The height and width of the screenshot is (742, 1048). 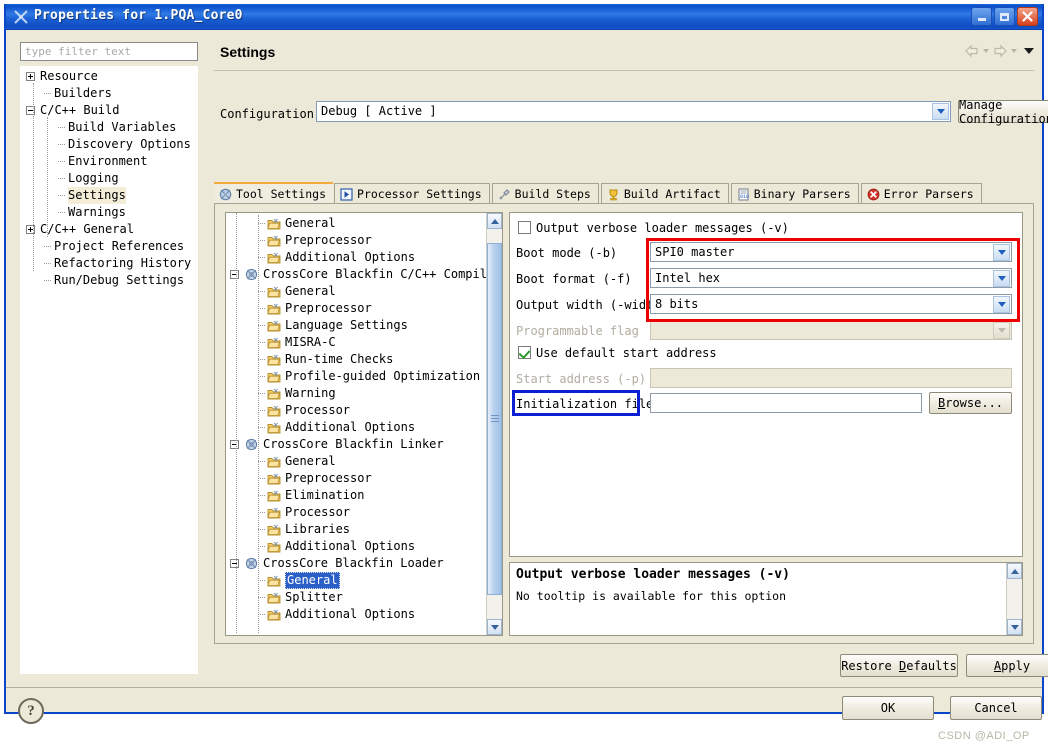 I want to click on window-titlebar: Properties for 1.PQA_Core0, so click(x=524, y=17).